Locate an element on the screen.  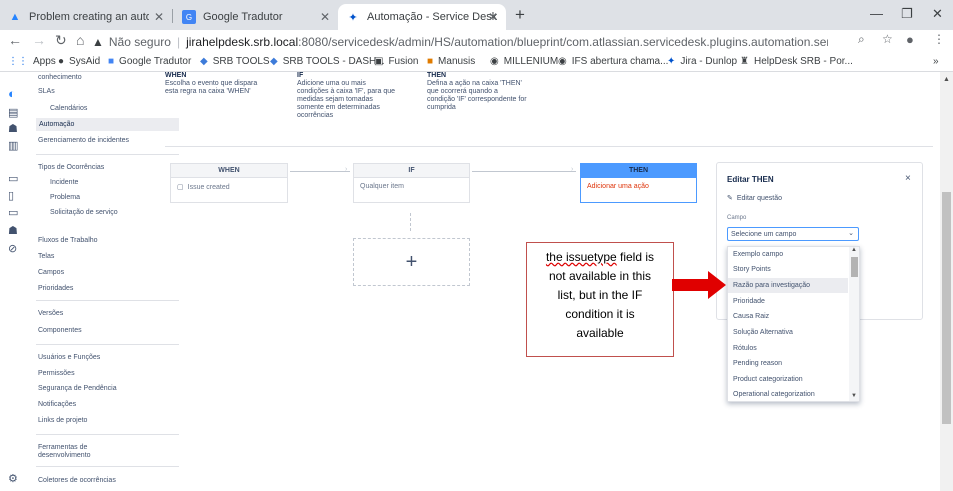
minimize-button: — is located at coordinates (876, 13).